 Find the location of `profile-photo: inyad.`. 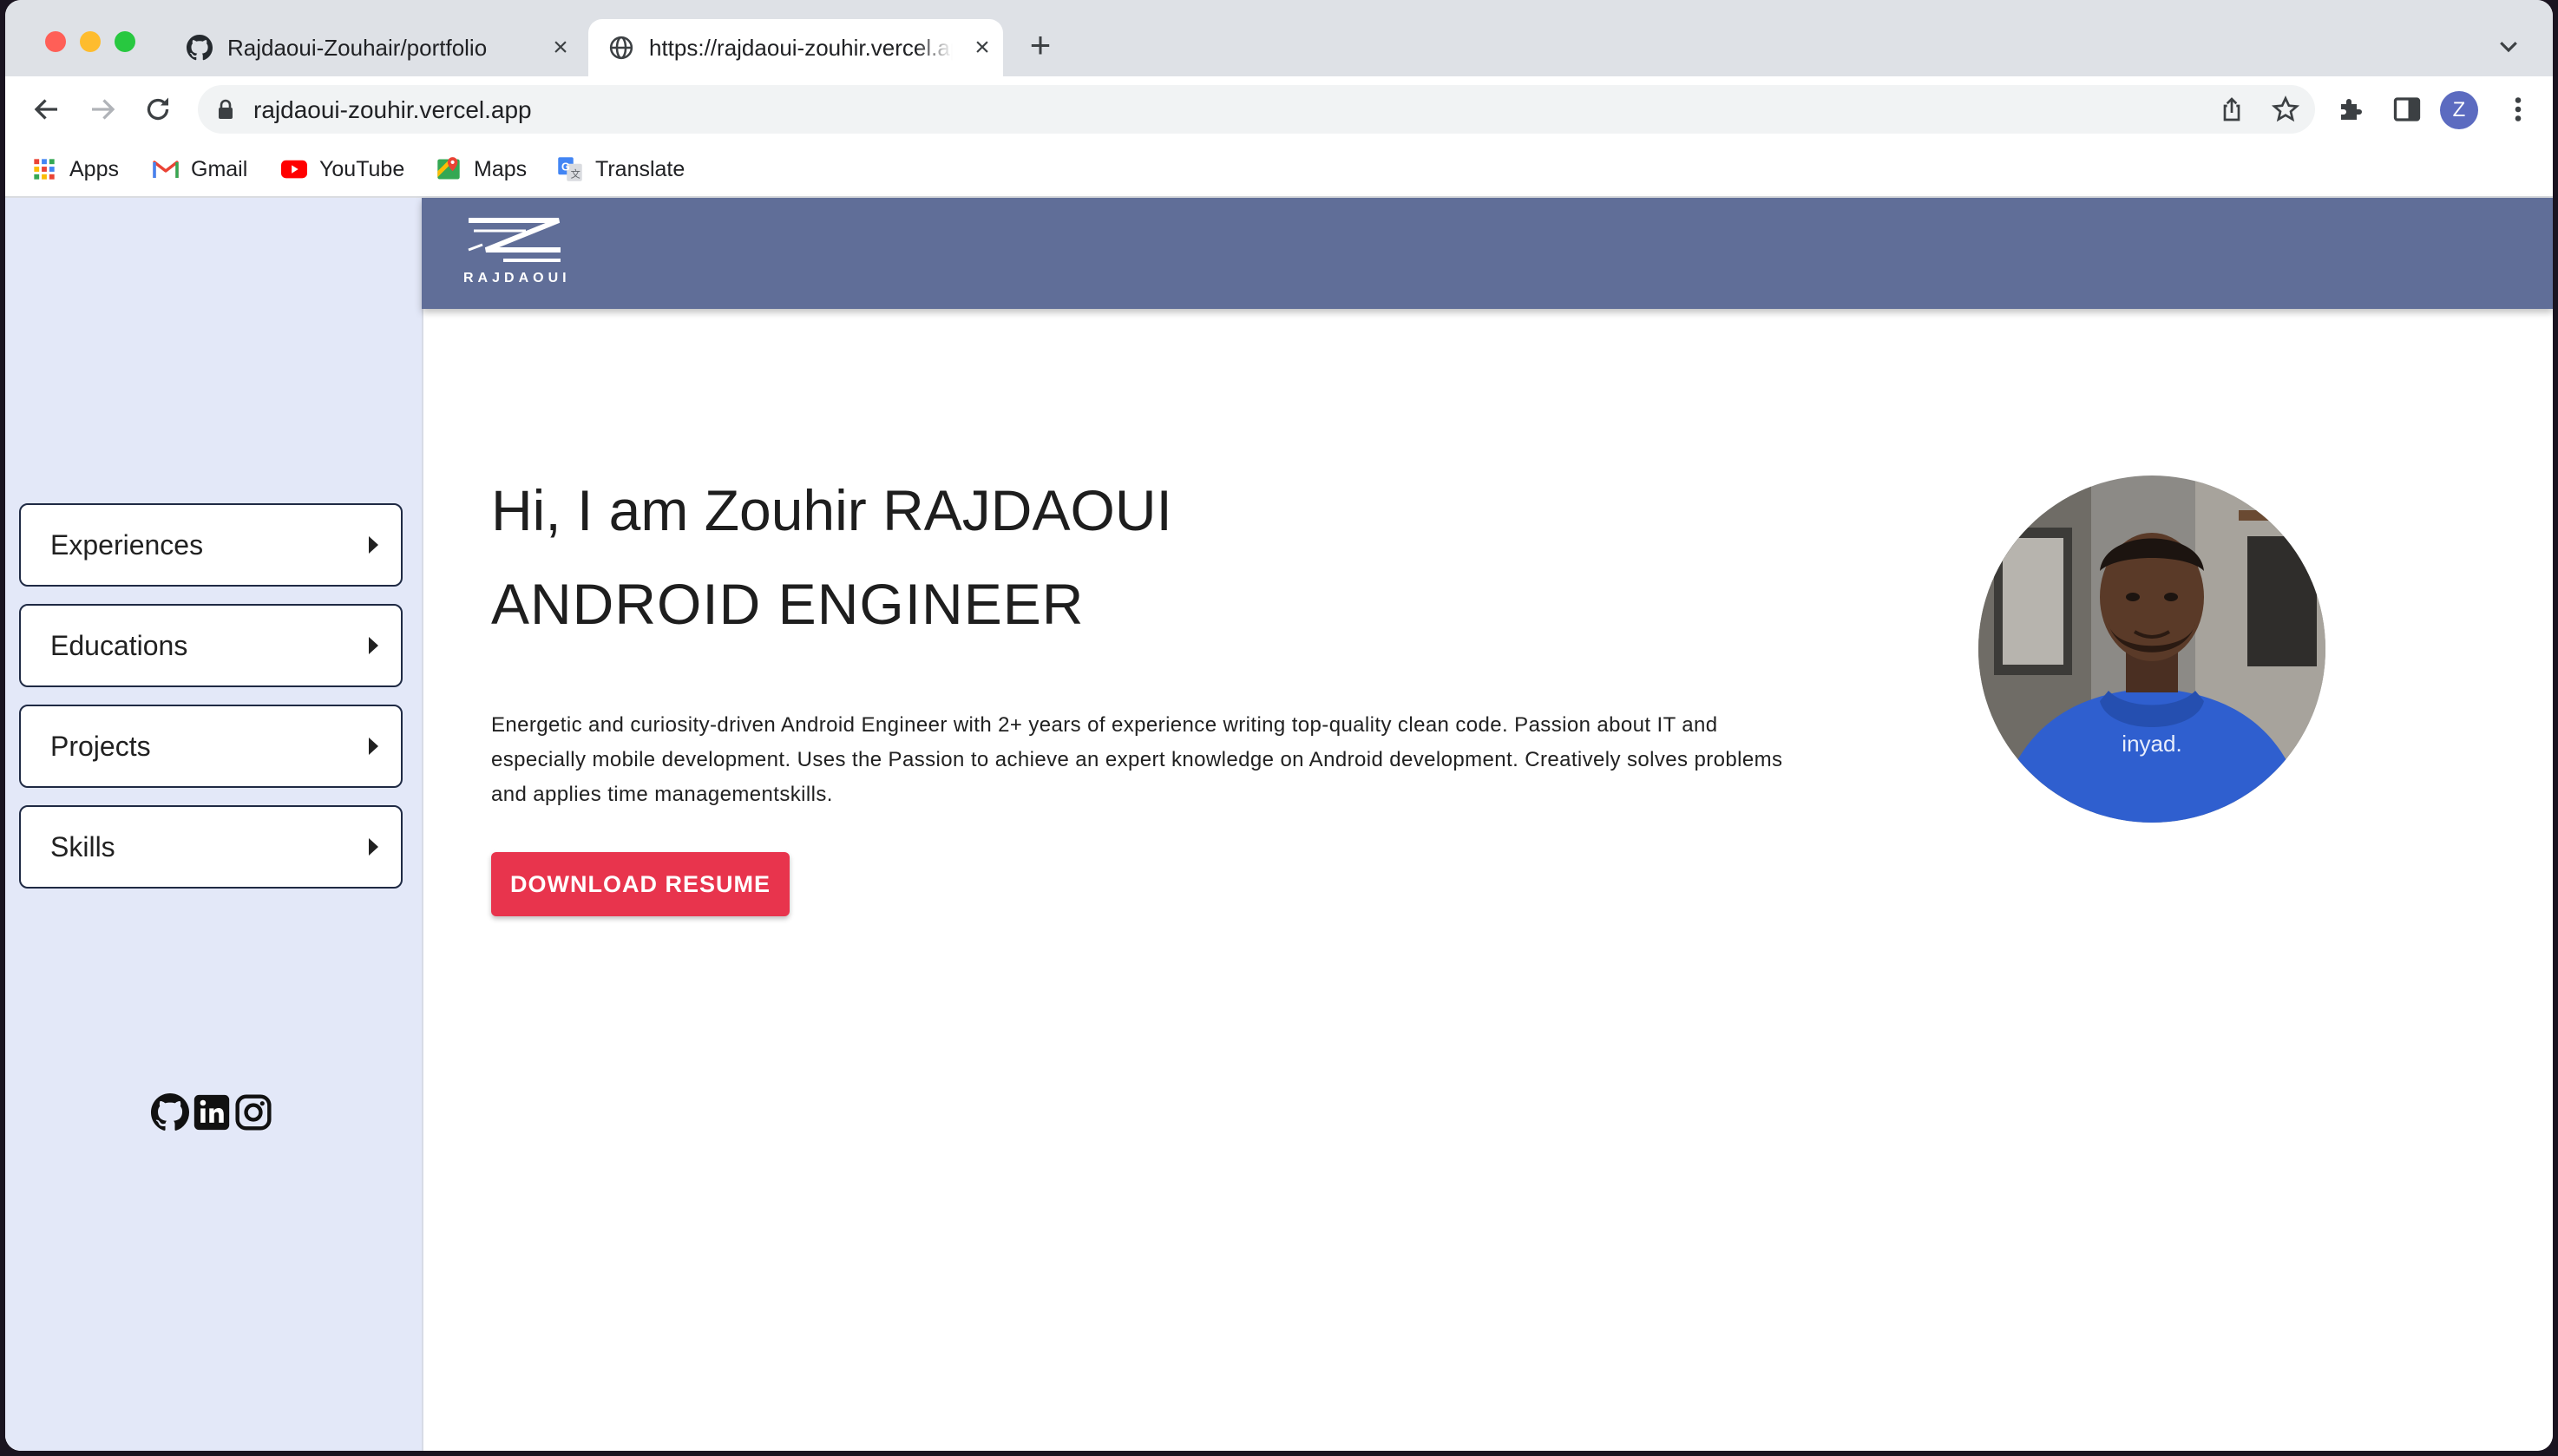

profile-photo: inyad. is located at coordinates (2151, 649).